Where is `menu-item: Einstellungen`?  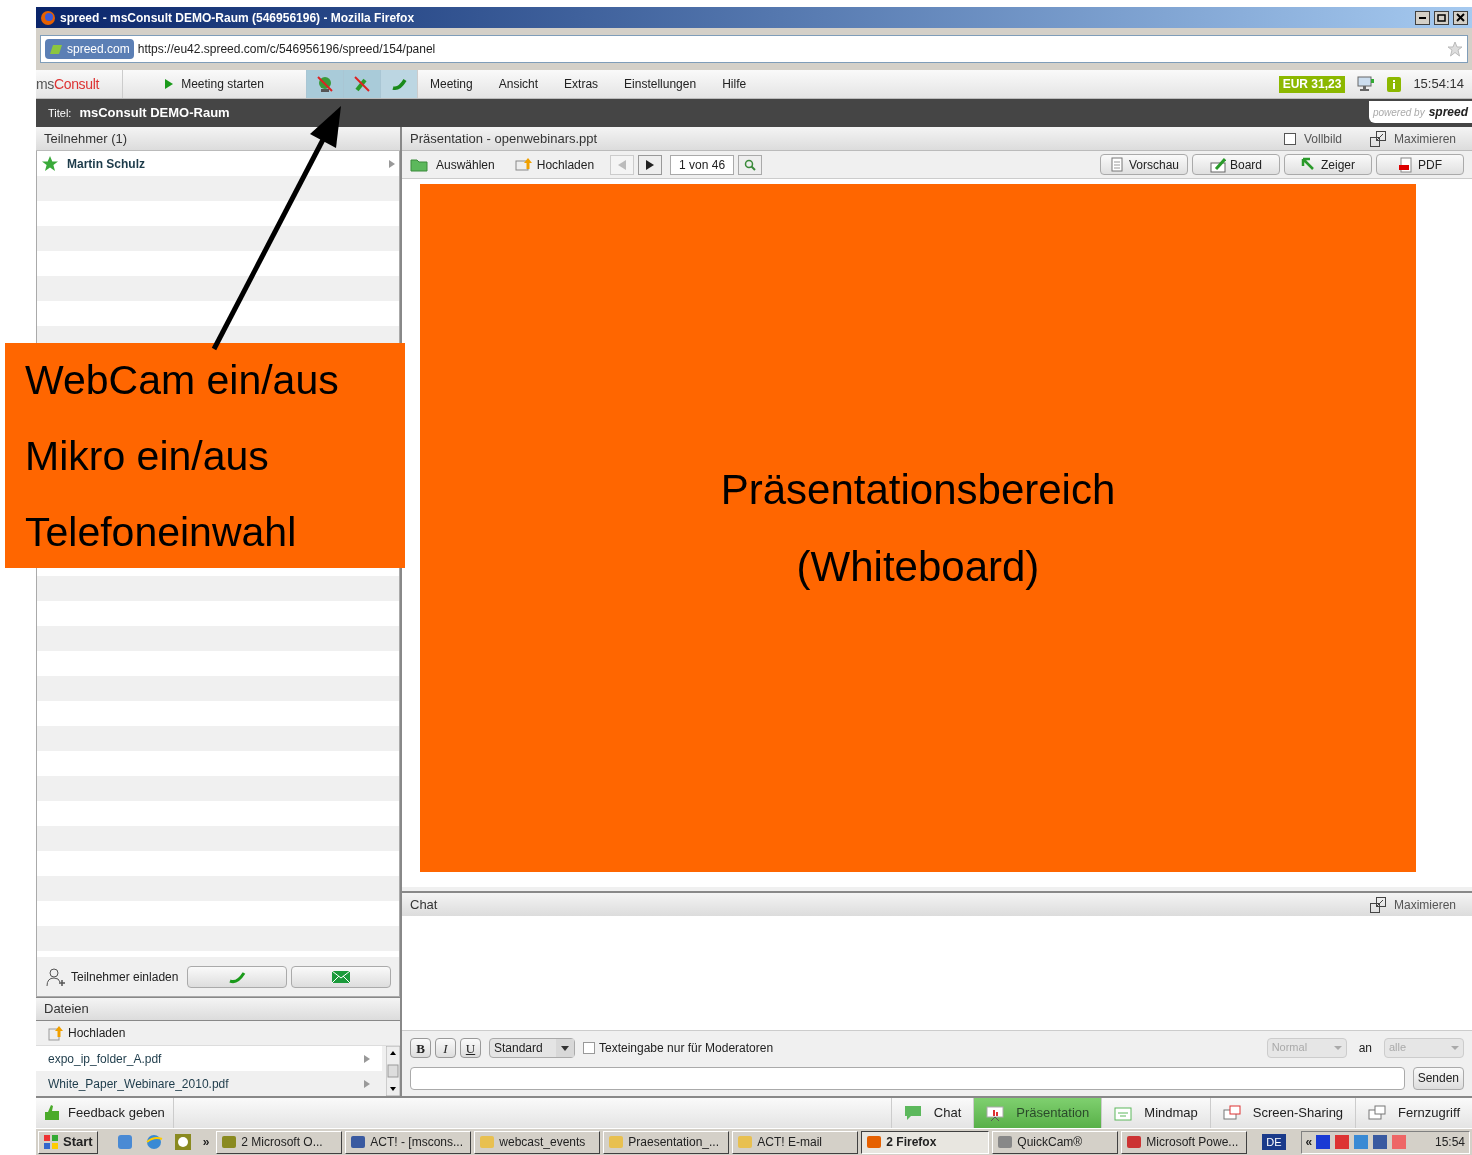 menu-item: Einstellungen is located at coordinates (660, 84).